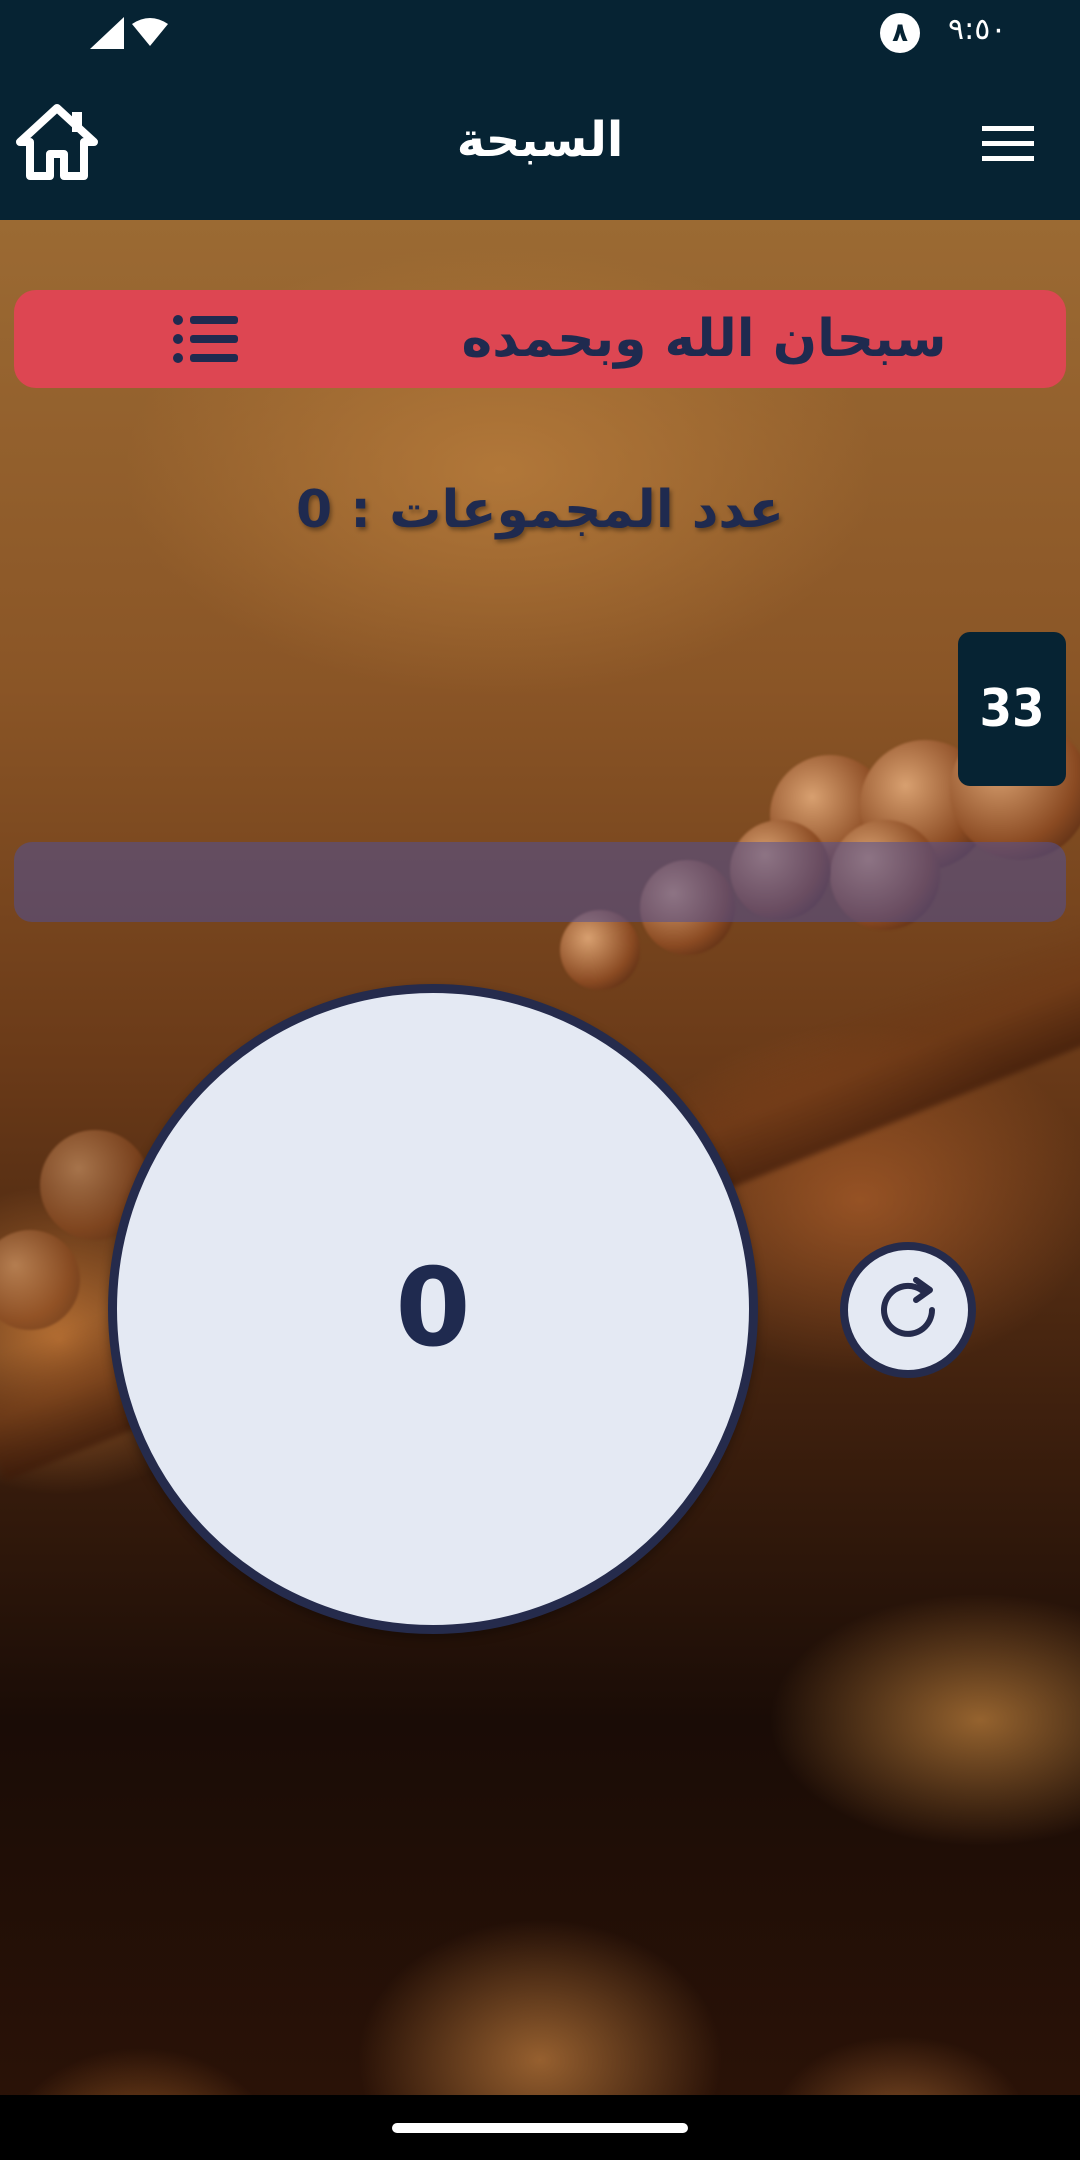 The image size is (1080, 2160). Describe the element at coordinates (540, 32) in the screenshot. I see `status-bar: ٨ ٩:٥٠` at that location.